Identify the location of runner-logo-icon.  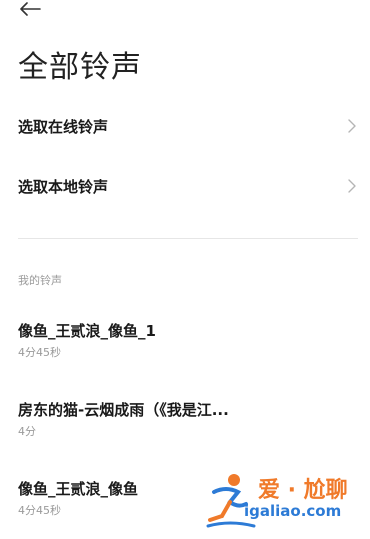
(231, 501).